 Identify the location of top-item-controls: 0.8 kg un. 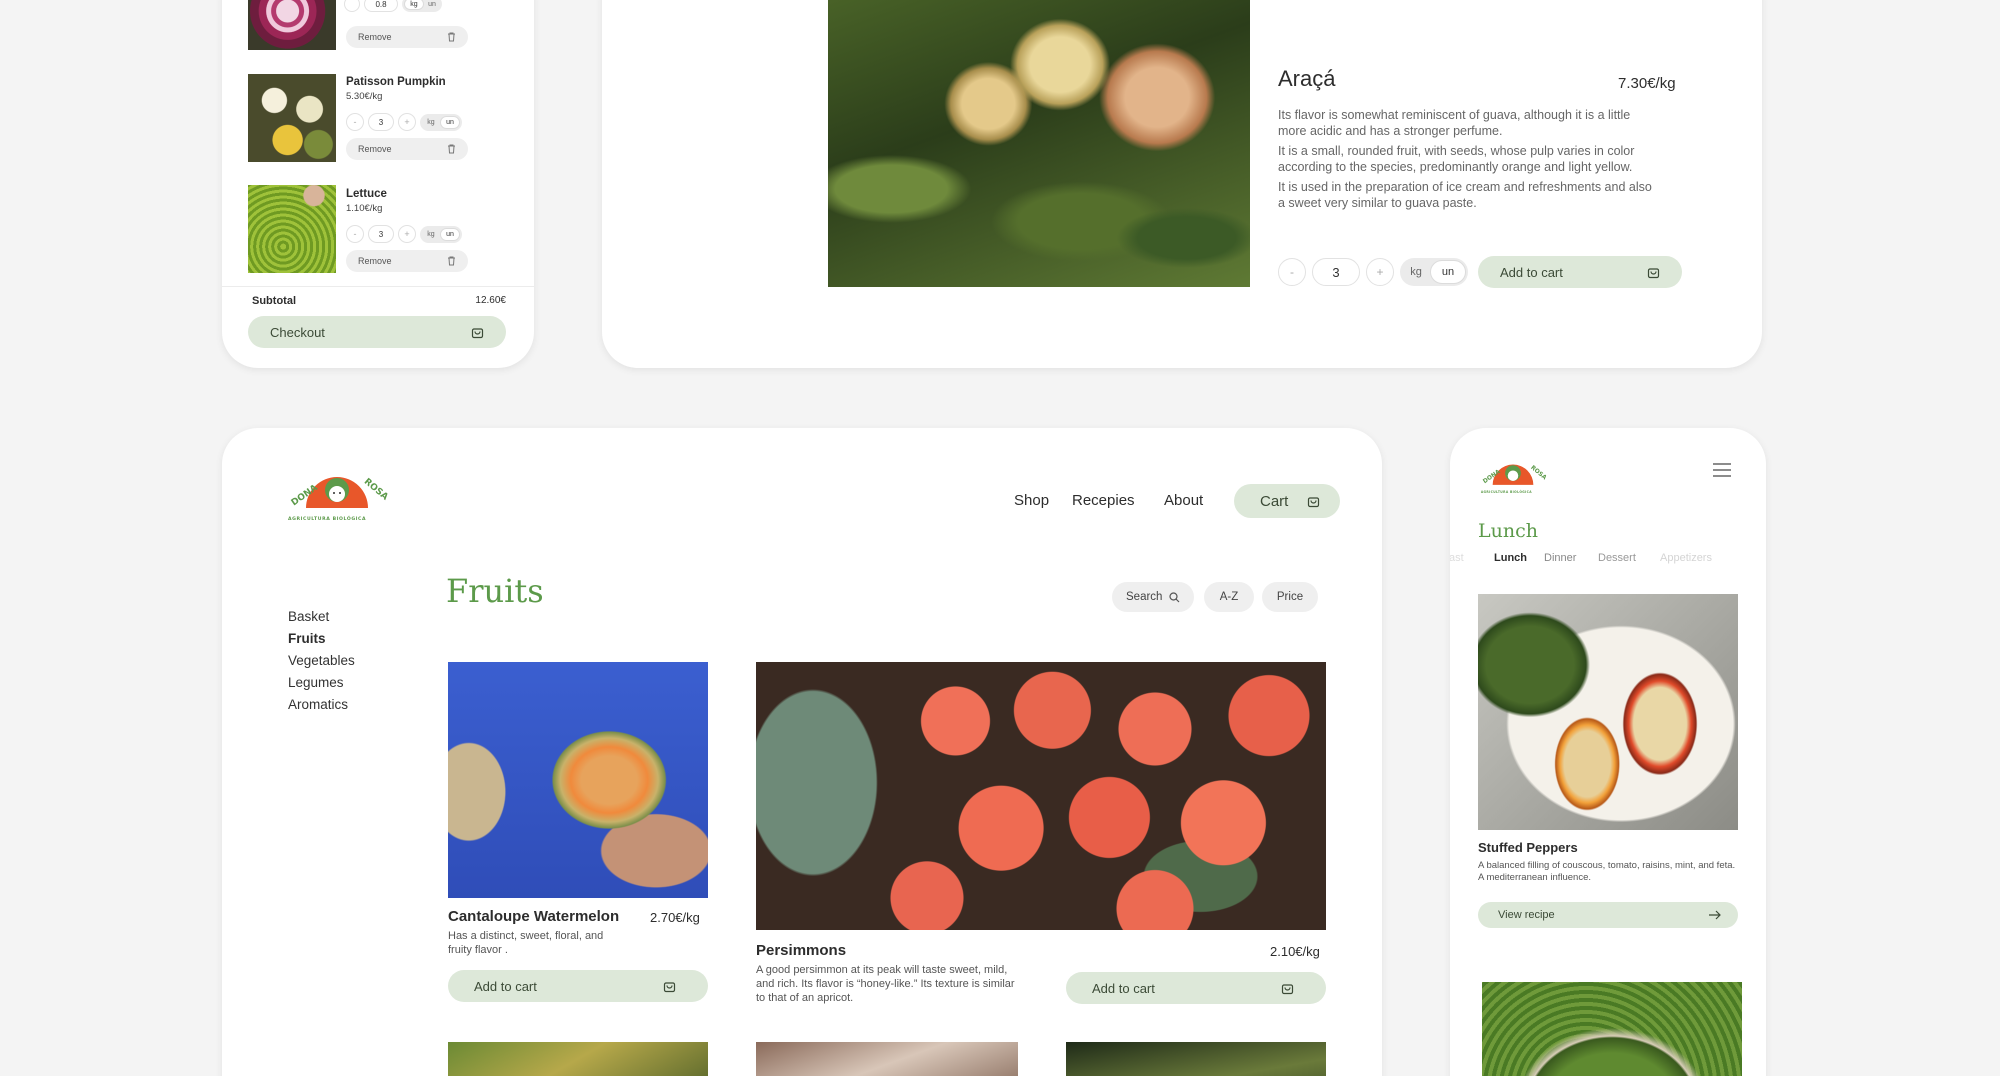
(393, 6).